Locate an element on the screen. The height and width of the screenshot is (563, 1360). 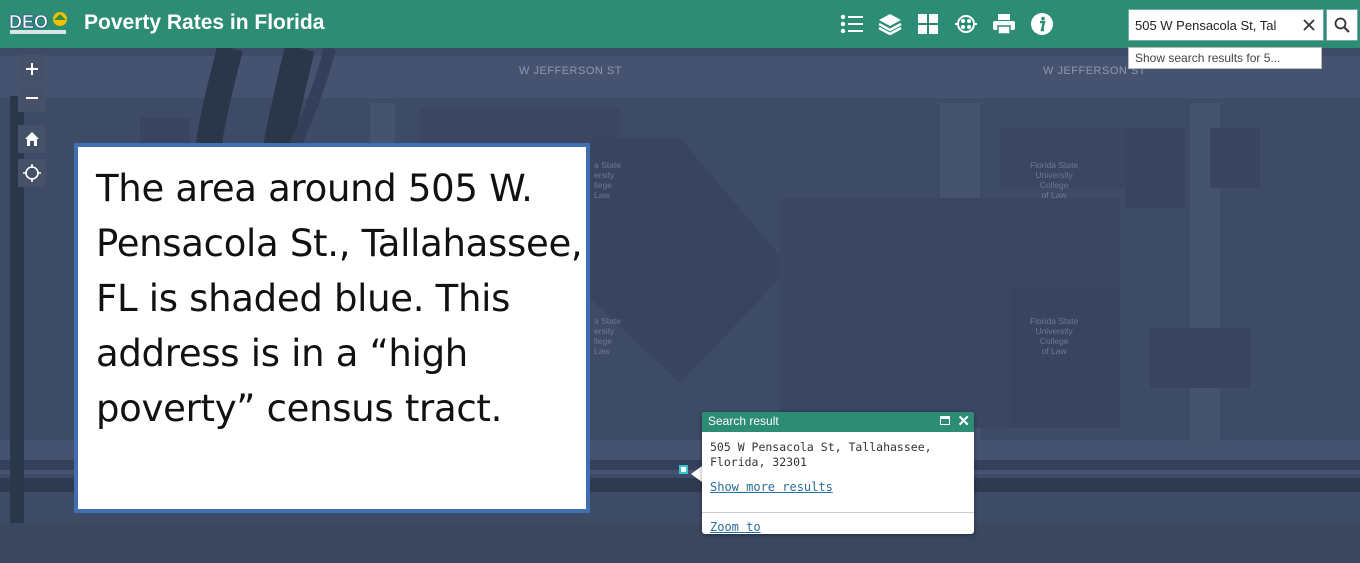
locate-button is located at coordinates (32, 173).